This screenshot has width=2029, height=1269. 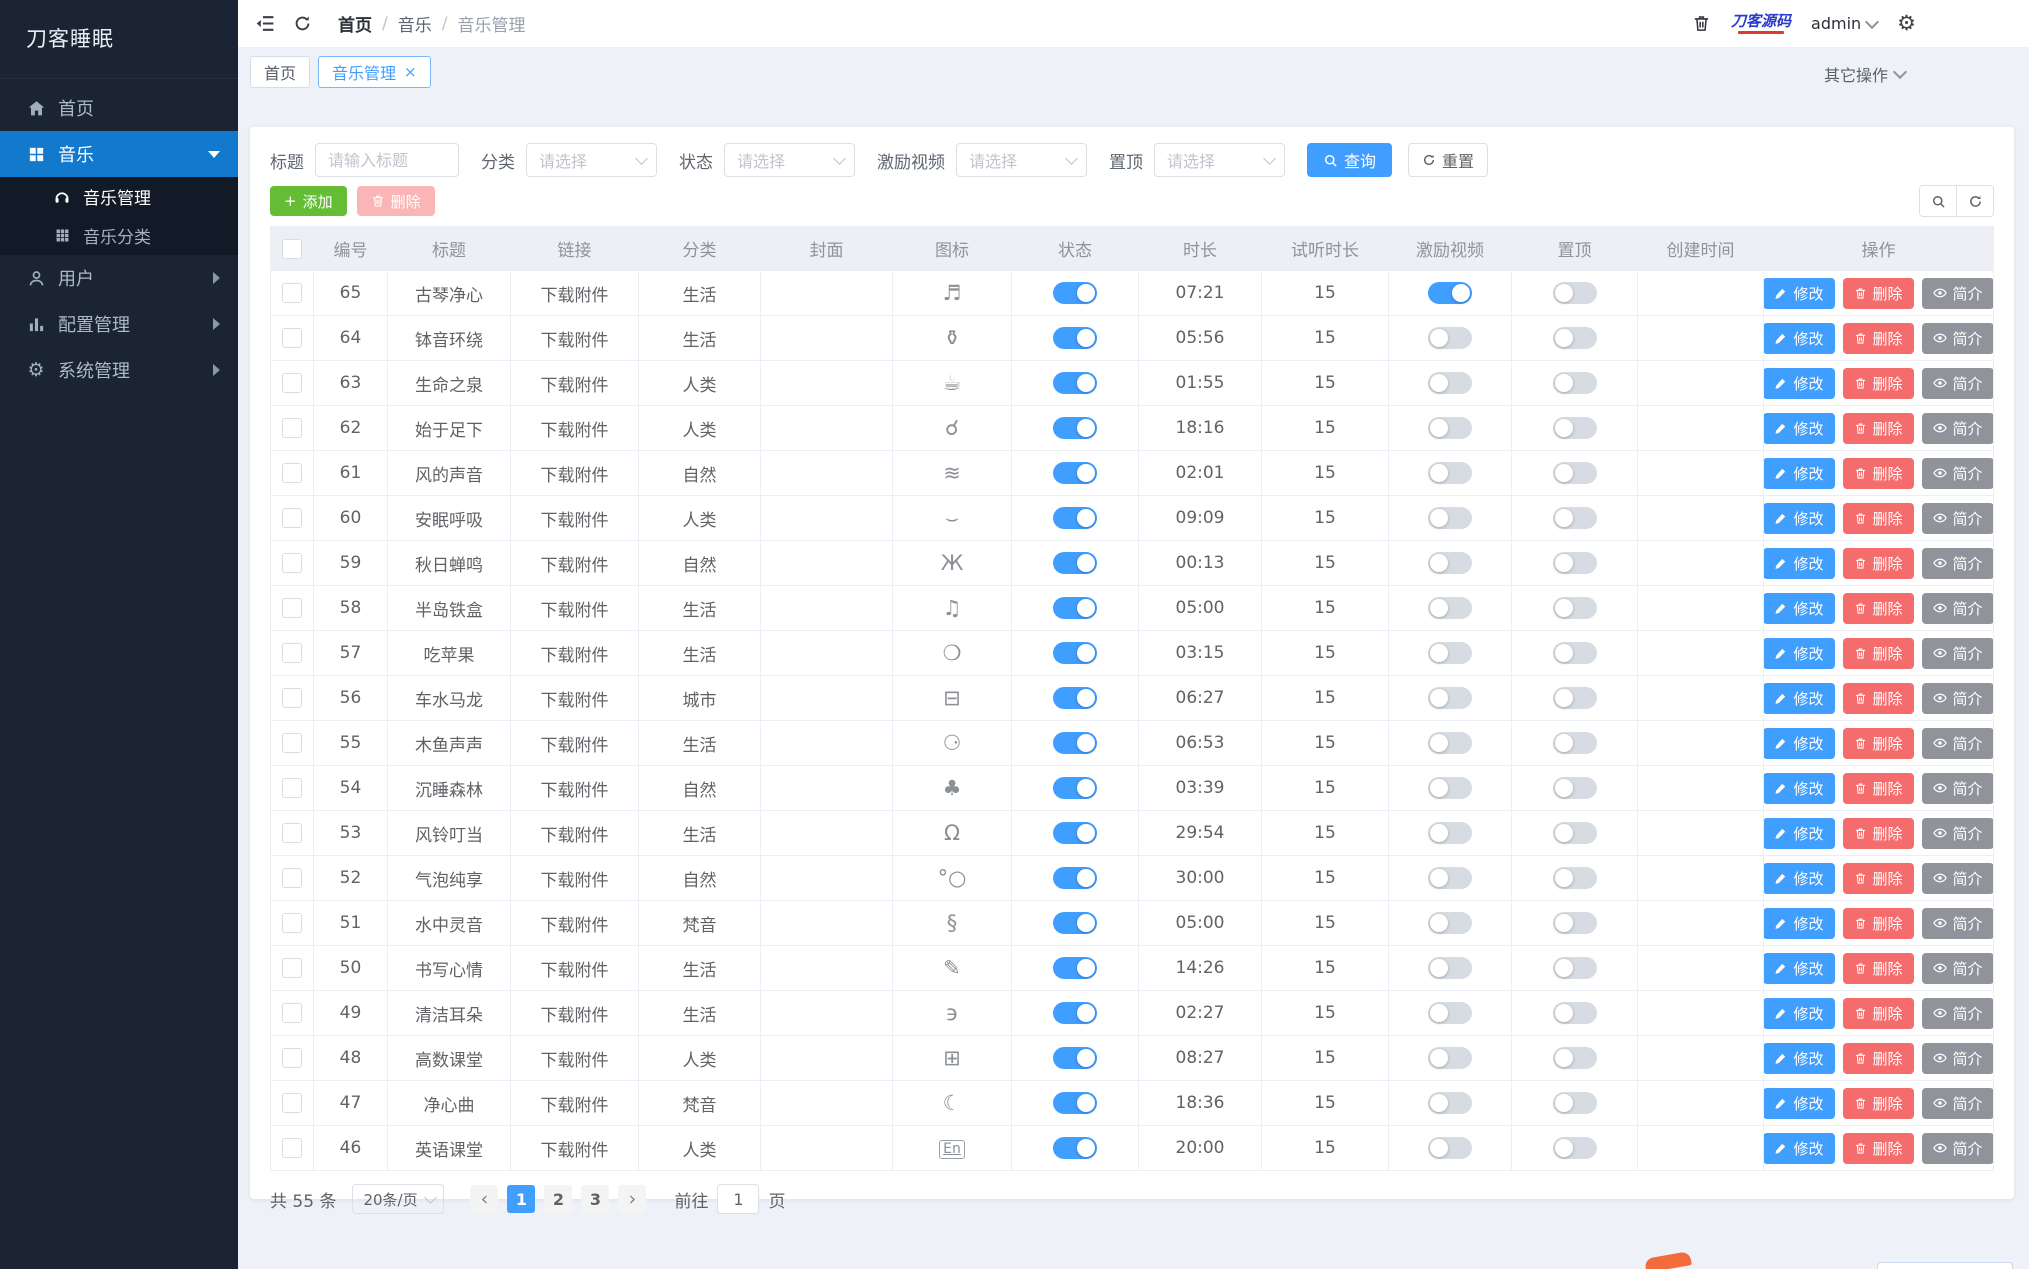 What do you see at coordinates (302, 23) in the screenshot?
I see `refresh-page-icon` at bounding box center [302, 23].